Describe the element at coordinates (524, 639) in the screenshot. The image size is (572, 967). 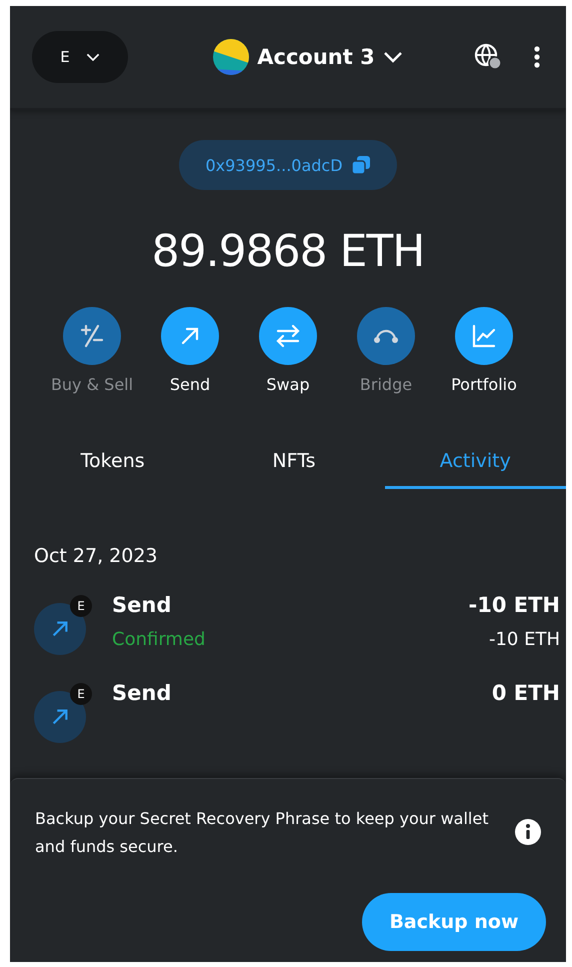
I see `transaction-fiat-amount: -10 ETH` at that location.